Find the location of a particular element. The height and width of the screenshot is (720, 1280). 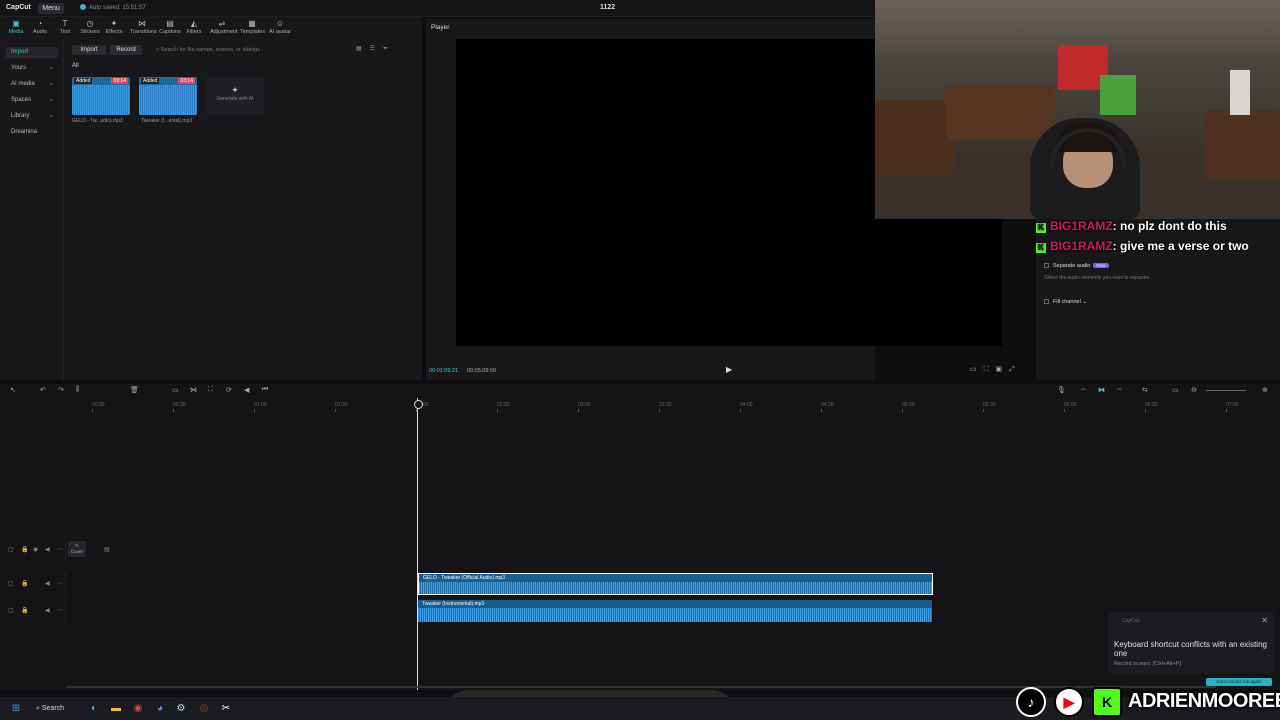

generate-with-ai-button: ✦ Generate with AI is located at coordinates (235, 96).